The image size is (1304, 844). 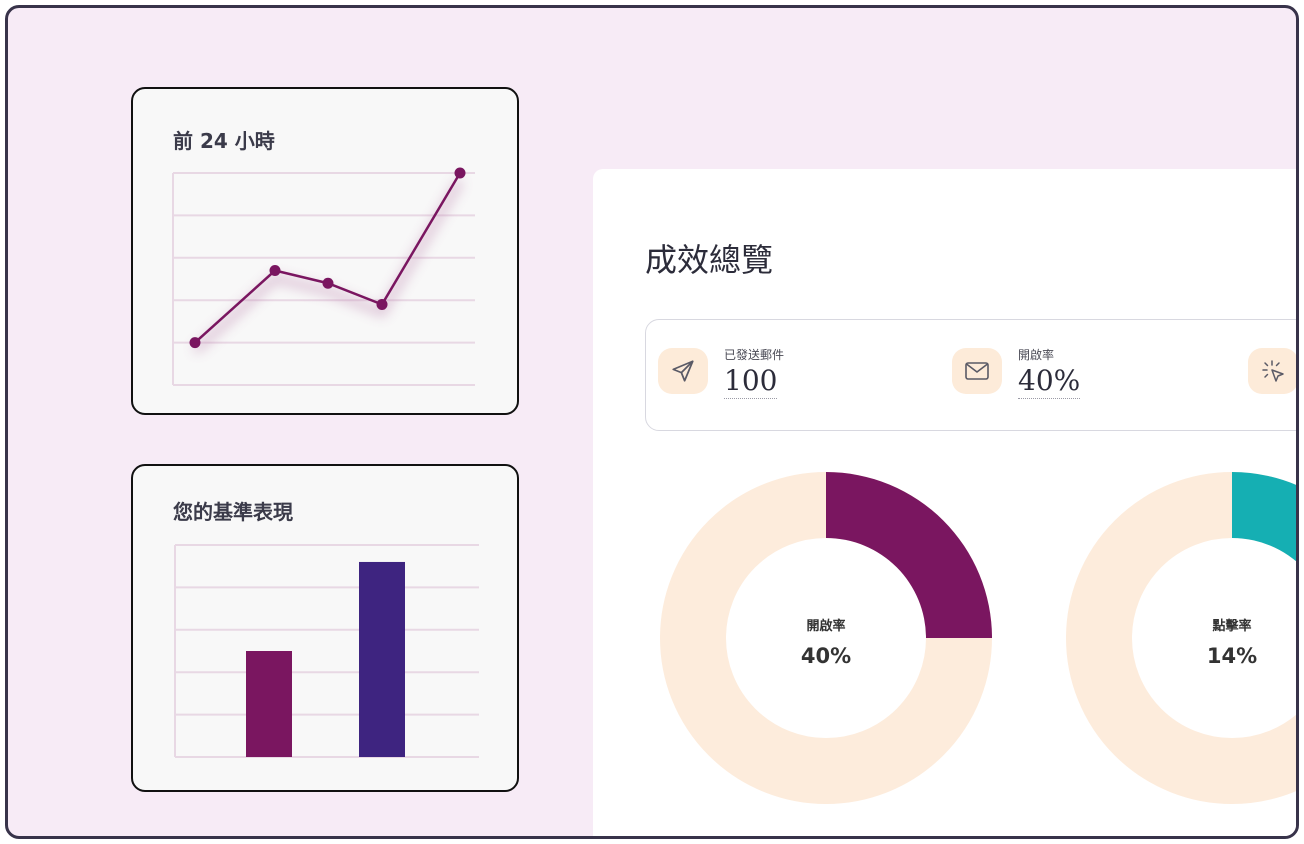 I want to click on page-title: 成效總覽, so click(x=709, y=260).